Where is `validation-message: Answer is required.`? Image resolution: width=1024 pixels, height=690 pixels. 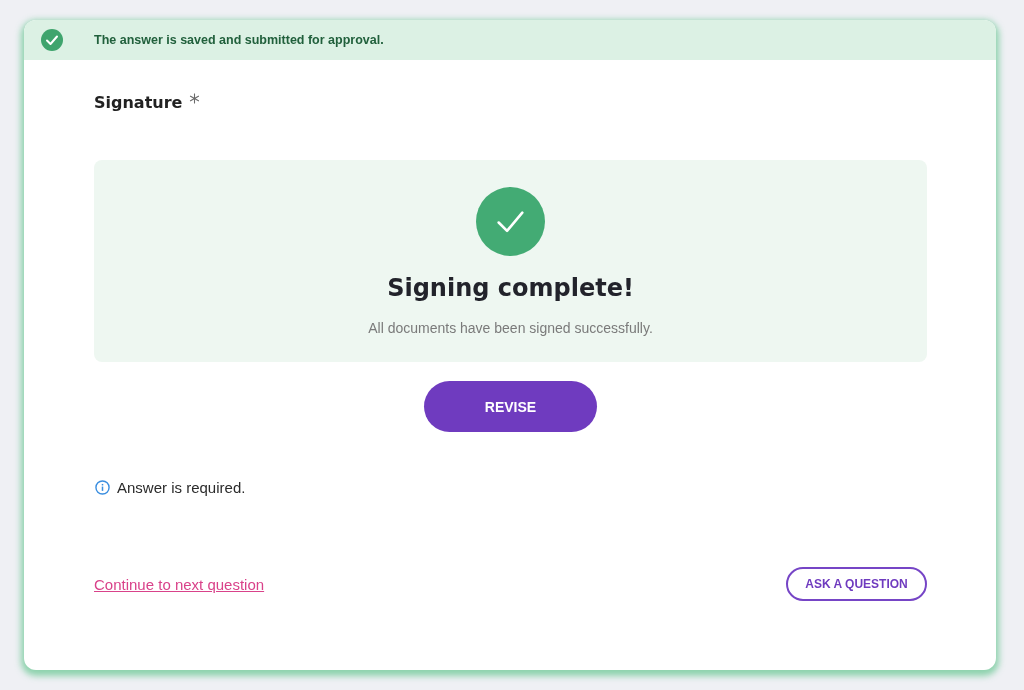 validation-message: Answer is required. is located at coordinates (181, 487).